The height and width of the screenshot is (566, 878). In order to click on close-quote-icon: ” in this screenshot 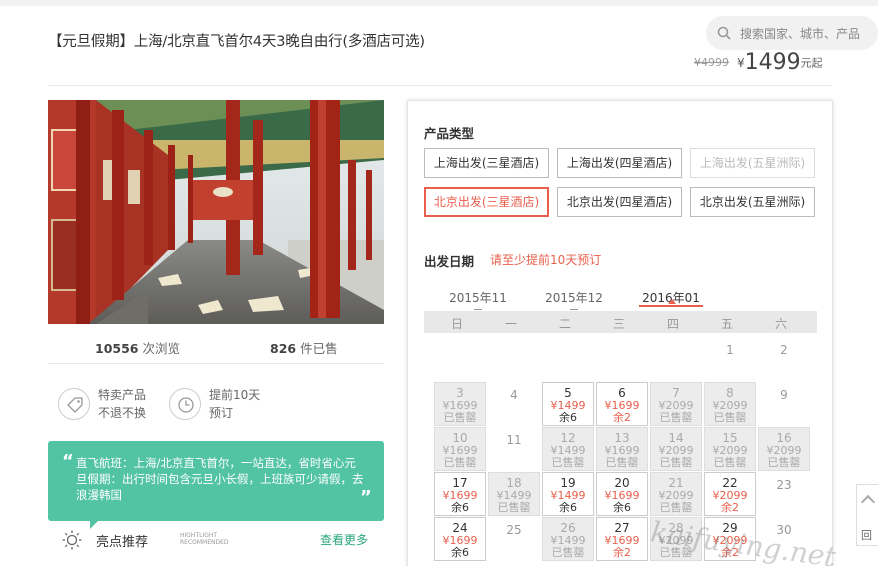, I will do `click(366, 497)`.